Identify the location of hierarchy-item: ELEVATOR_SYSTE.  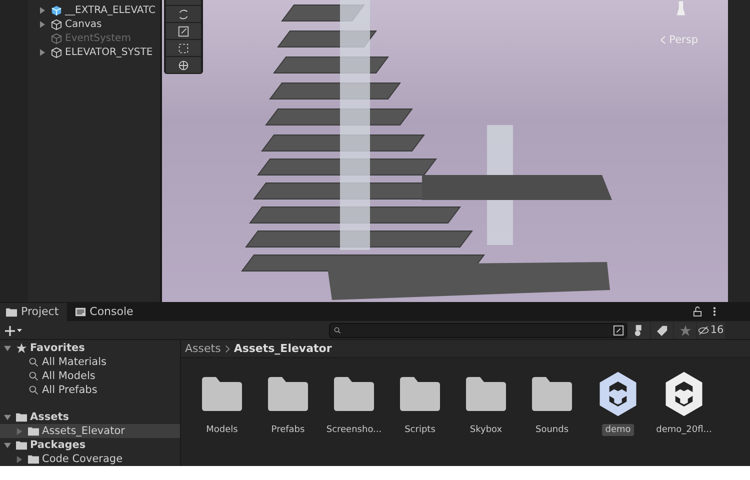
(98, 52).